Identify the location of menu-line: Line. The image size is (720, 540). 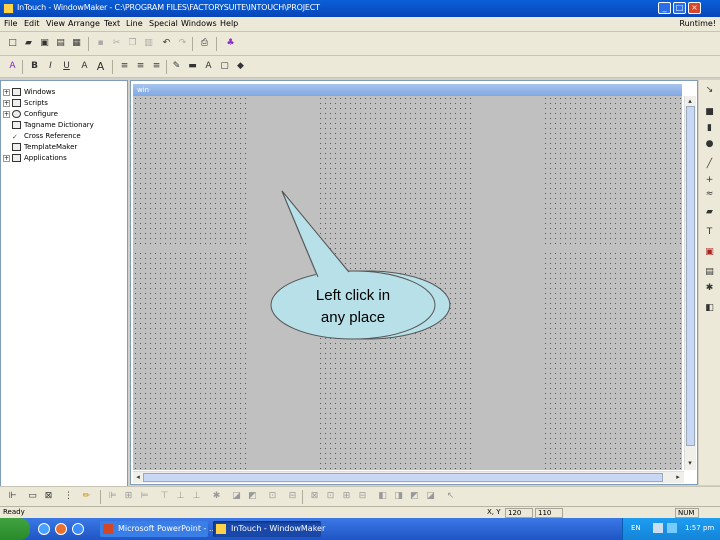
(134, 23).